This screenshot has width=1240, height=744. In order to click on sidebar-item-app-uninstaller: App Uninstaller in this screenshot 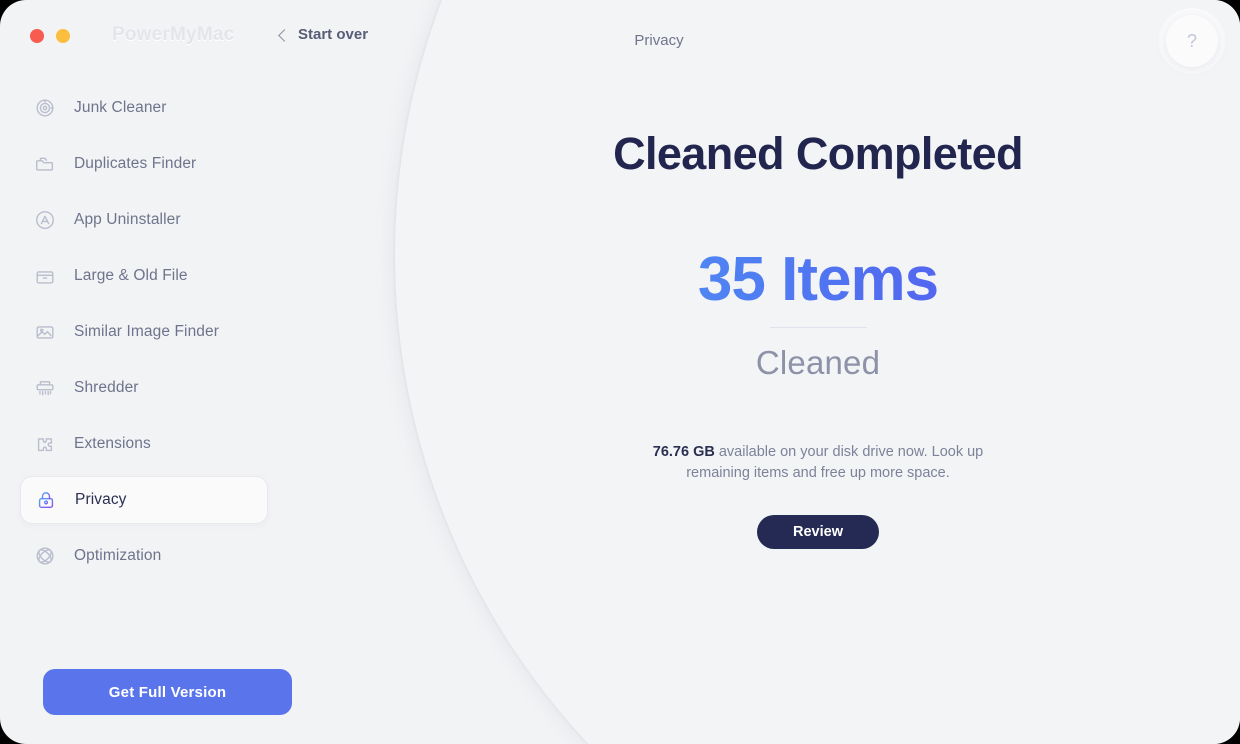, I will do `click(145, 220)`.